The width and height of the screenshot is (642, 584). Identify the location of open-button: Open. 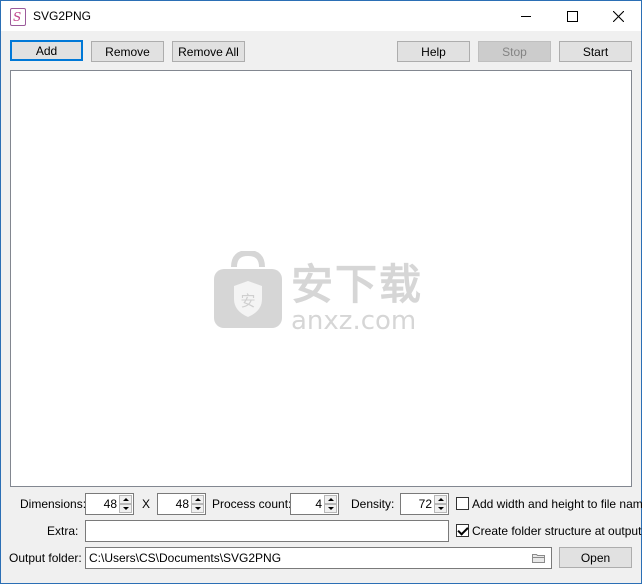
(595, 557).